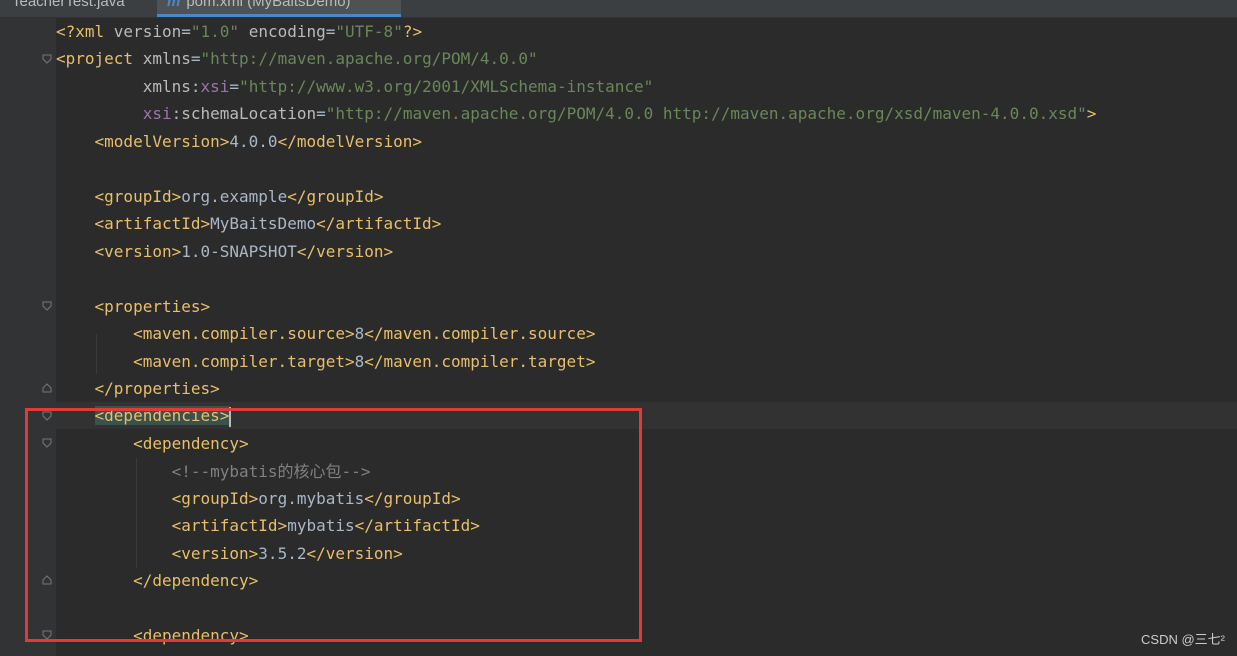 The width and height of the screenshot is (1237, 656). What do you see at coordinates (1183, 639) in the screenshot?
I see `watermark: CSDN @三七²` at bounding box center [1183, 639].